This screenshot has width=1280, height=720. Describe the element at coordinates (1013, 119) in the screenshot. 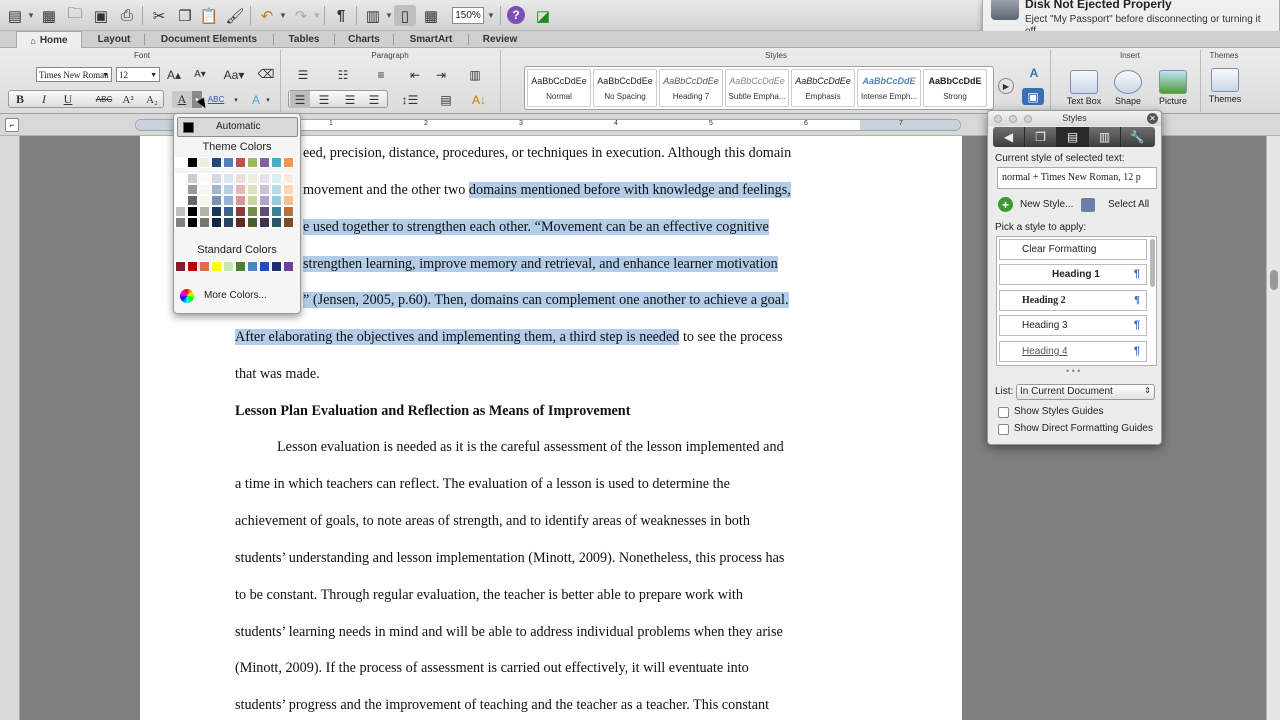

I see `minimize-window-icon` at that location.